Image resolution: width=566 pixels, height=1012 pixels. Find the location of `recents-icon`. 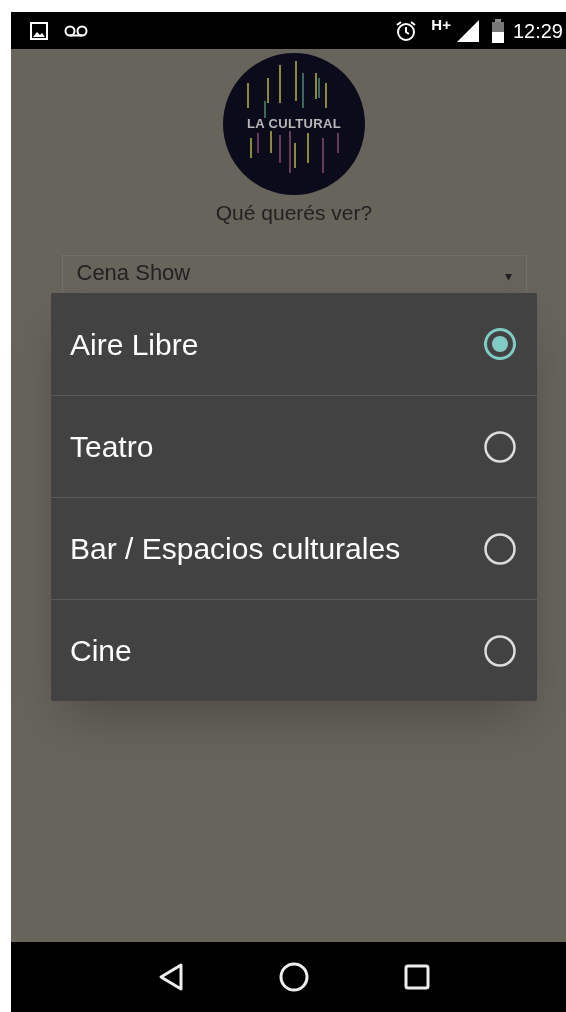

recents-icon is located at coordinates (416, 977).